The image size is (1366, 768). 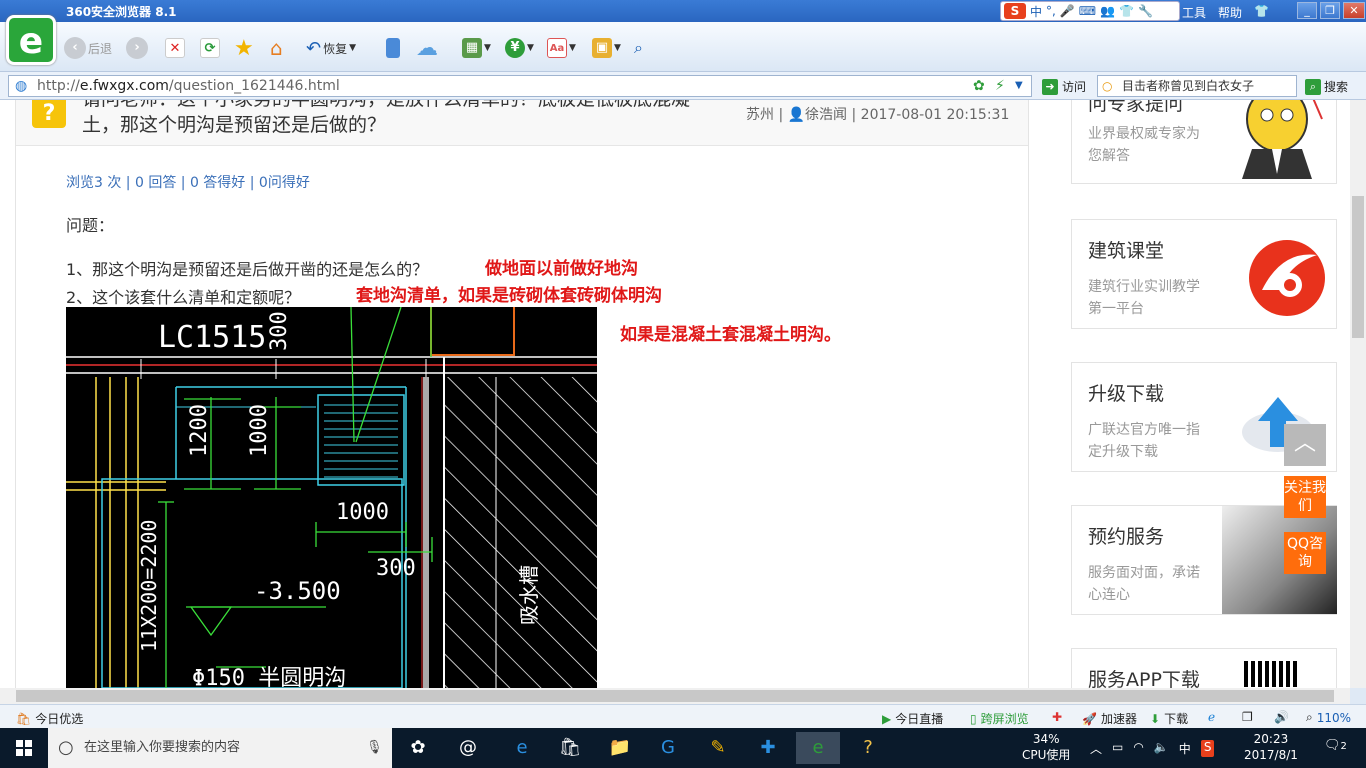 I want to click on card-subtitle: 建筑行业实训教学第一平台, so click(x=1144, y=298).